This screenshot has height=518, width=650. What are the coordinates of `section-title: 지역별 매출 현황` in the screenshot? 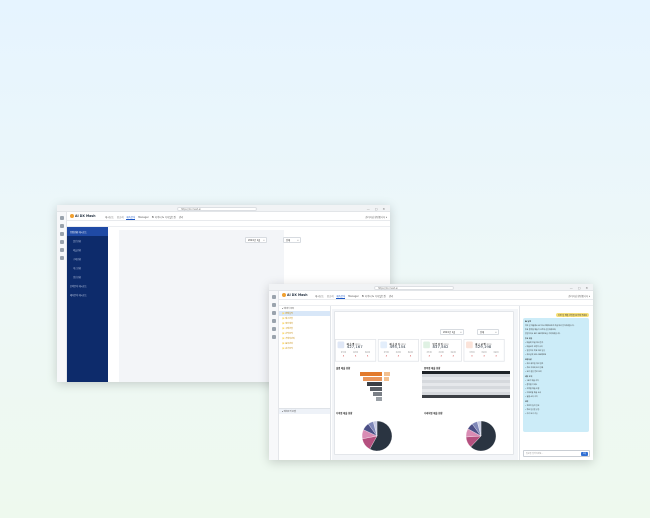 It's located at (344, 413).